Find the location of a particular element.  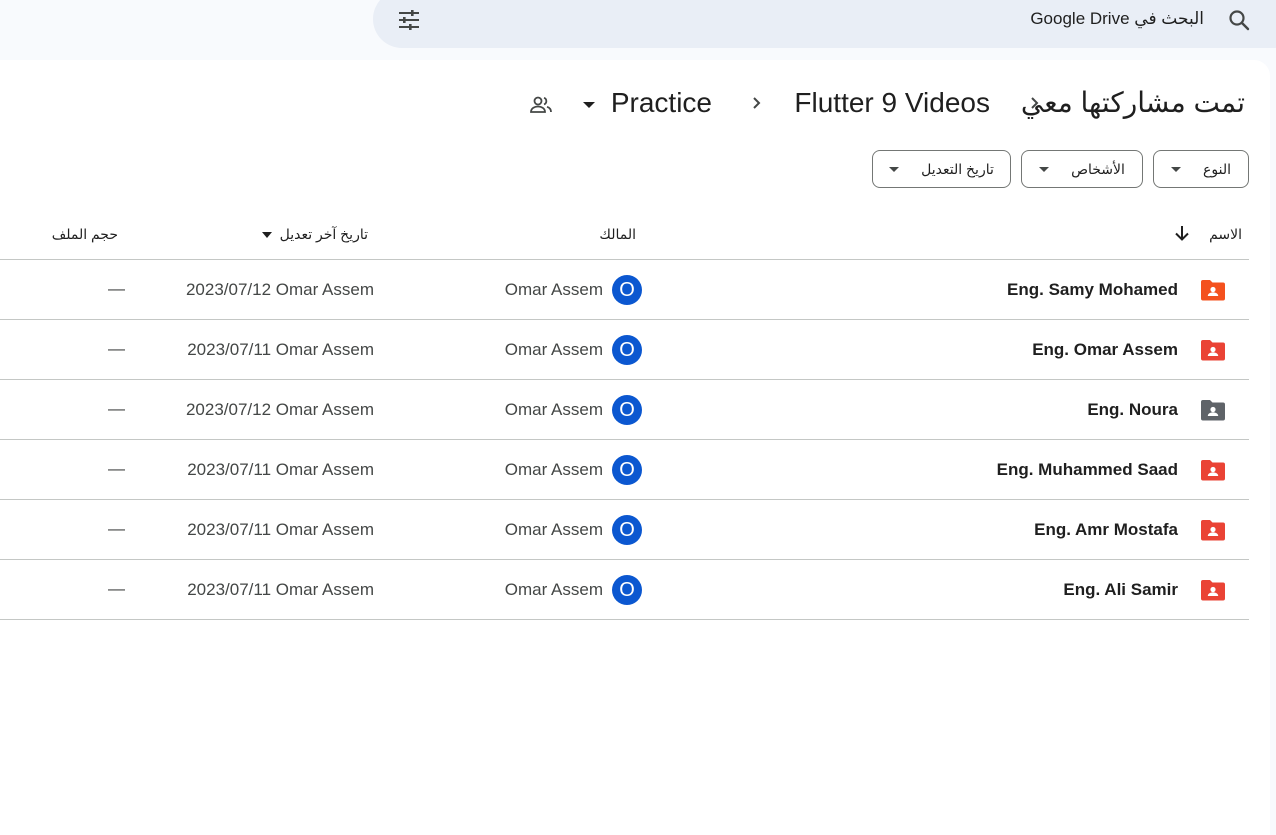

filter-people-label: الأشخاص is located at coordinates (1098, 168).